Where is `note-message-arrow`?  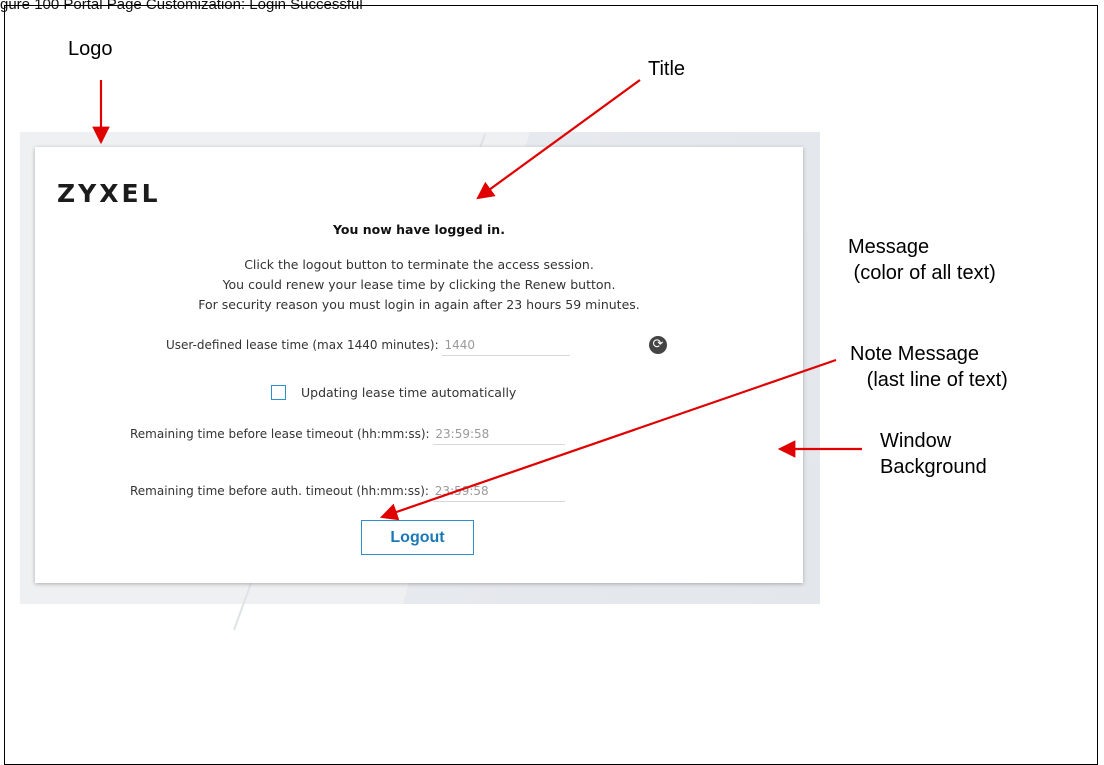
note-message-arrow is located at coordinates (608, 439).